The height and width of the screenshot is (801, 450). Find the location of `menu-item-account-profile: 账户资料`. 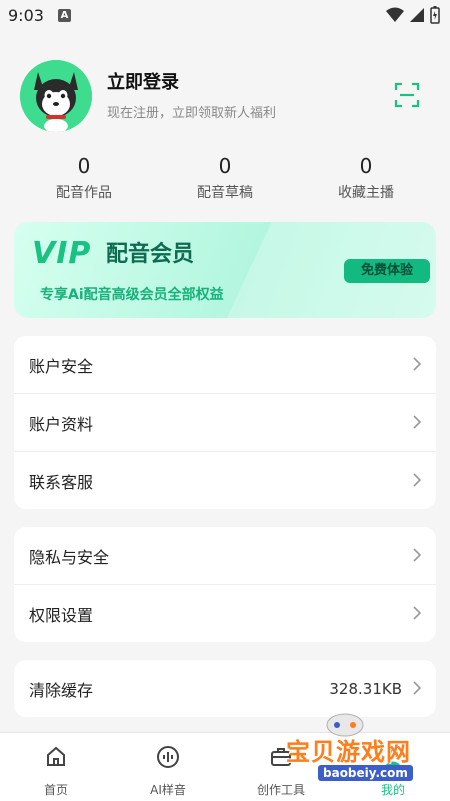

menu-item-account-profile: 账户资料 is located at coordinates (225, 423).